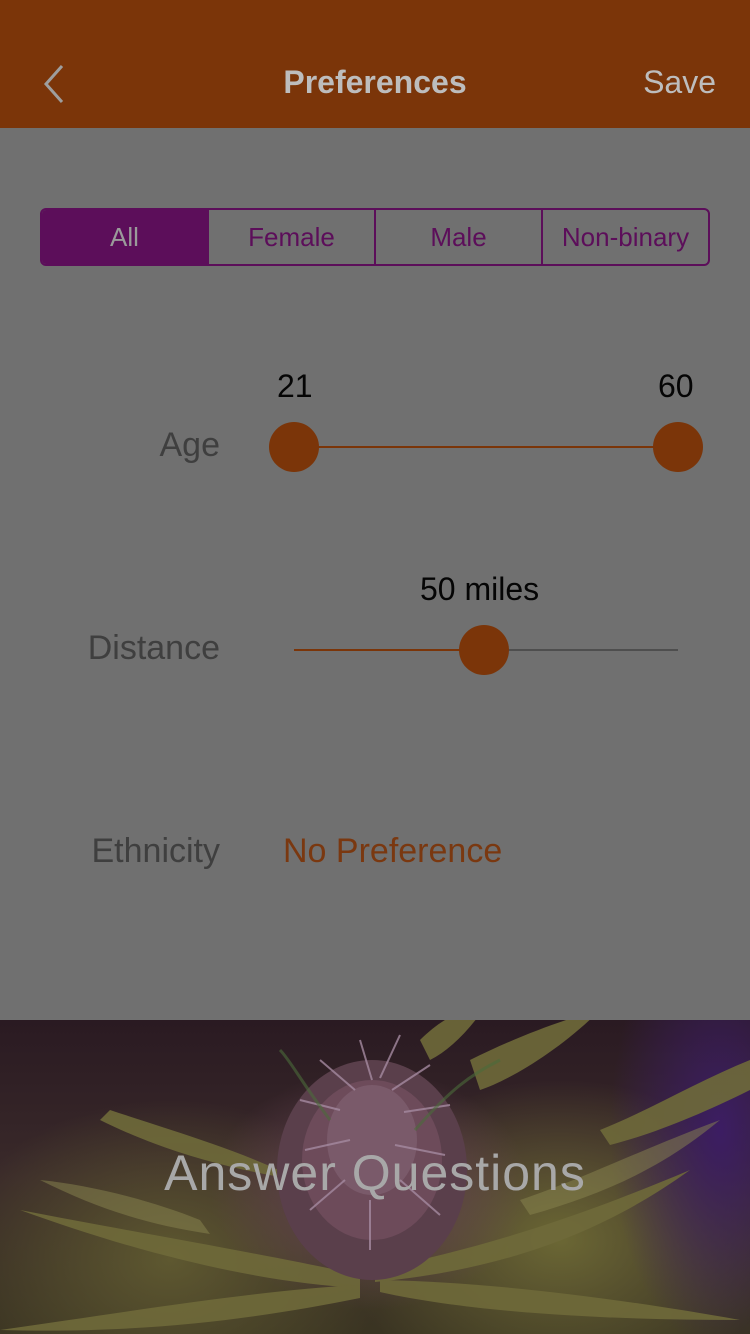  Describe the element at coordinates (392, 851) in the screenshot. I see `ethnicity-value: No Preference` at that location.